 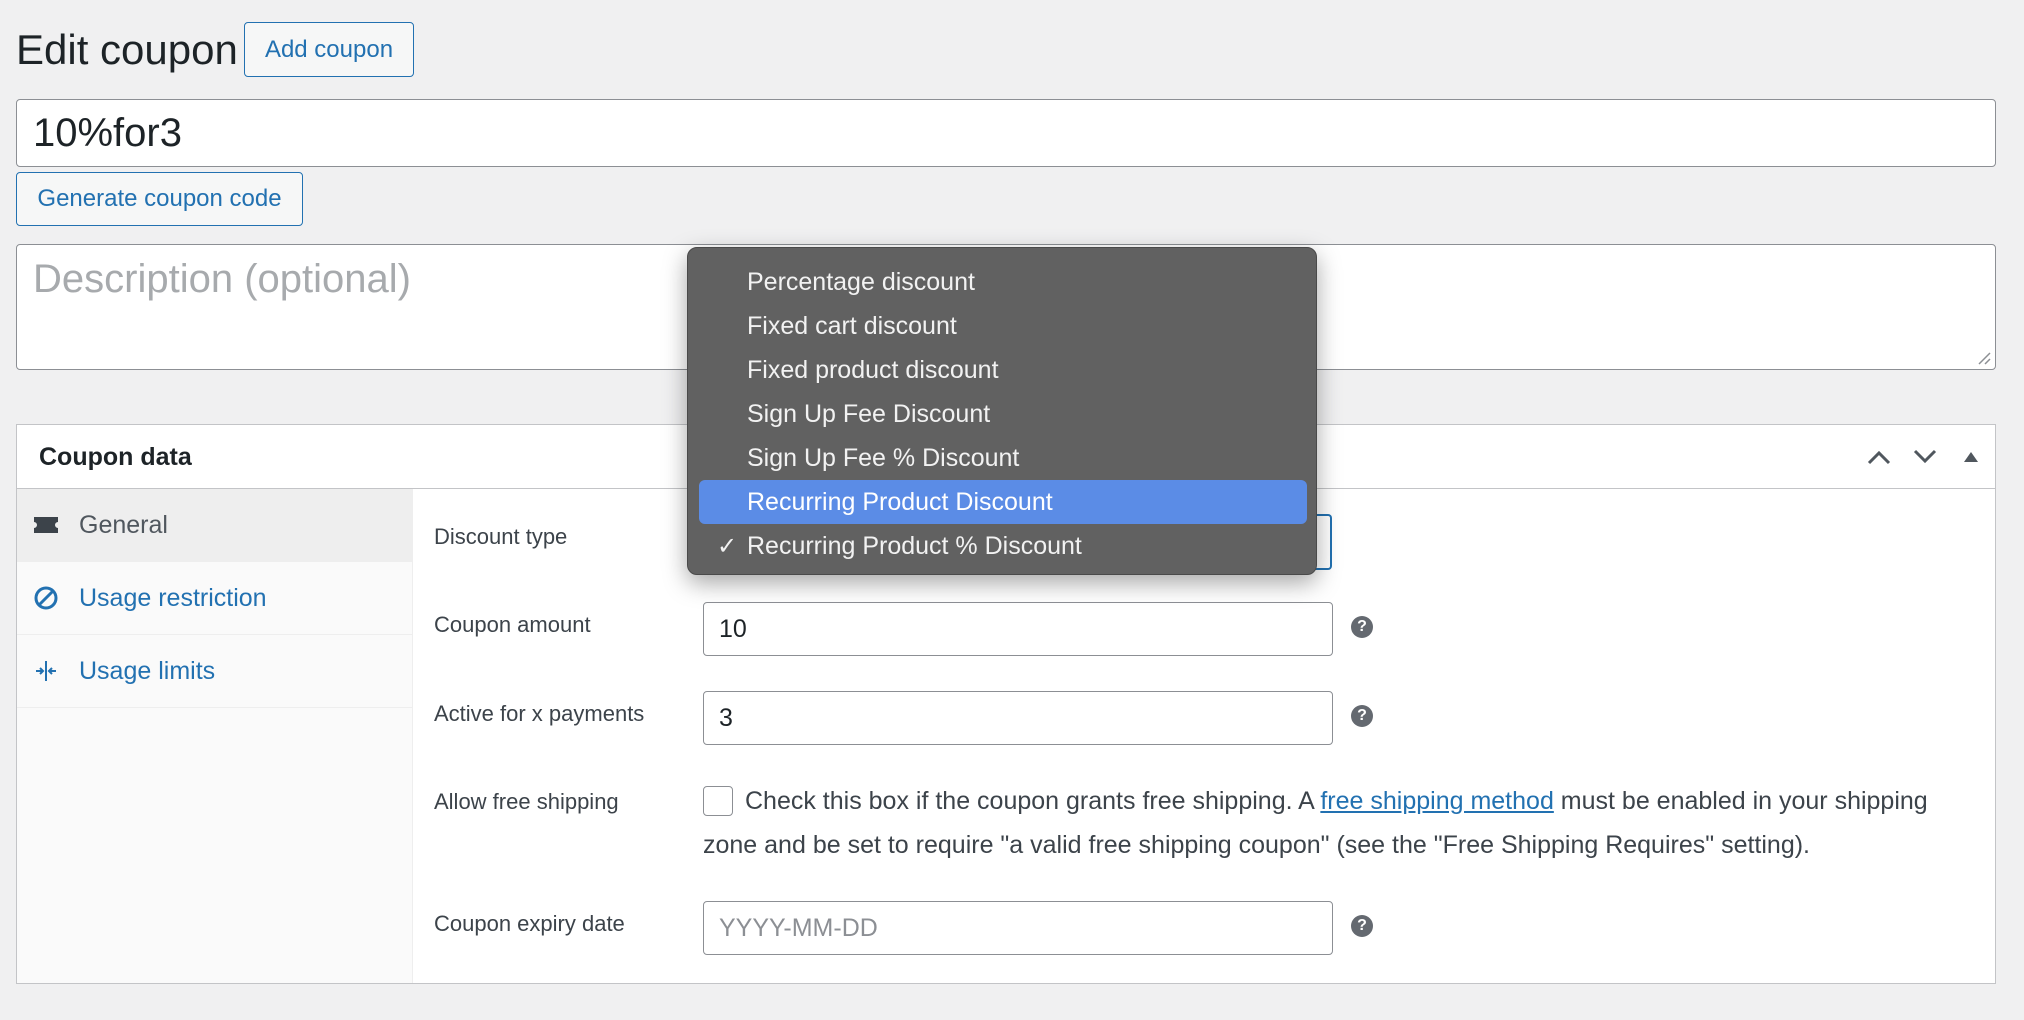 What do you see at coordinates (1971, 457) in the screenshot?
I see `collapse-toggle-icon` at bounding box center [1971, 457].